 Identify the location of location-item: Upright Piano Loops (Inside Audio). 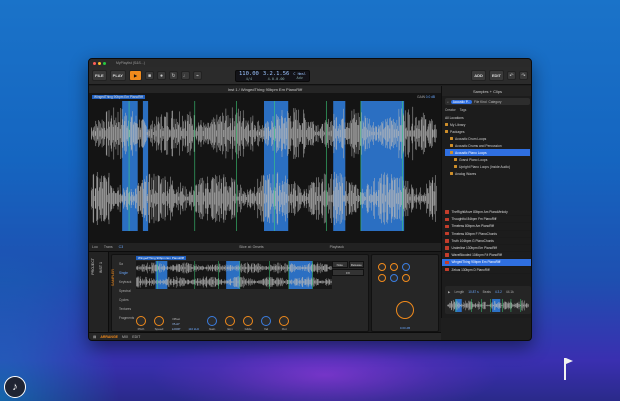
(487, 166).